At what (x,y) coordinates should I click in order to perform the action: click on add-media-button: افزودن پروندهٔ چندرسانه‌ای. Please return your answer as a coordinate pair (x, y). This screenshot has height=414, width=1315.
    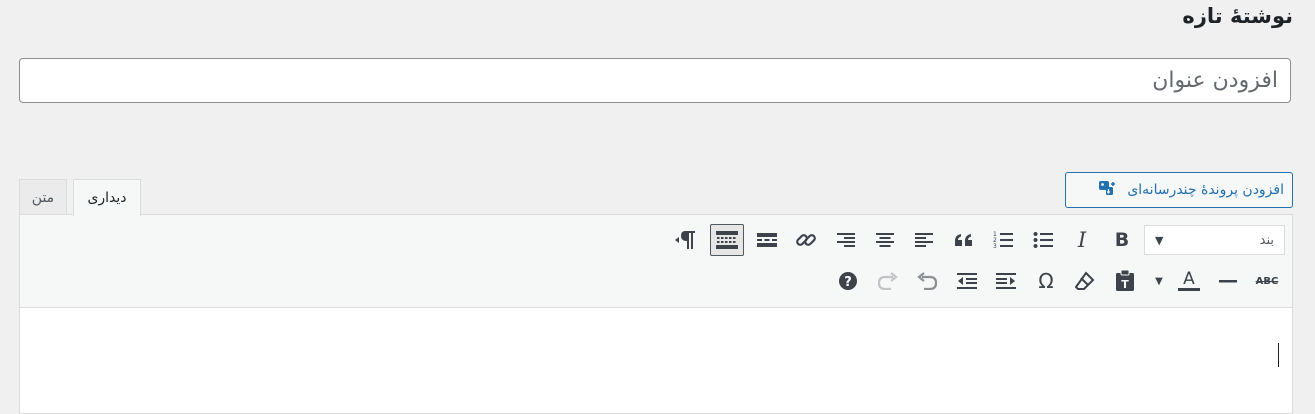
    Looking at the image, I should click on (1179, 190).